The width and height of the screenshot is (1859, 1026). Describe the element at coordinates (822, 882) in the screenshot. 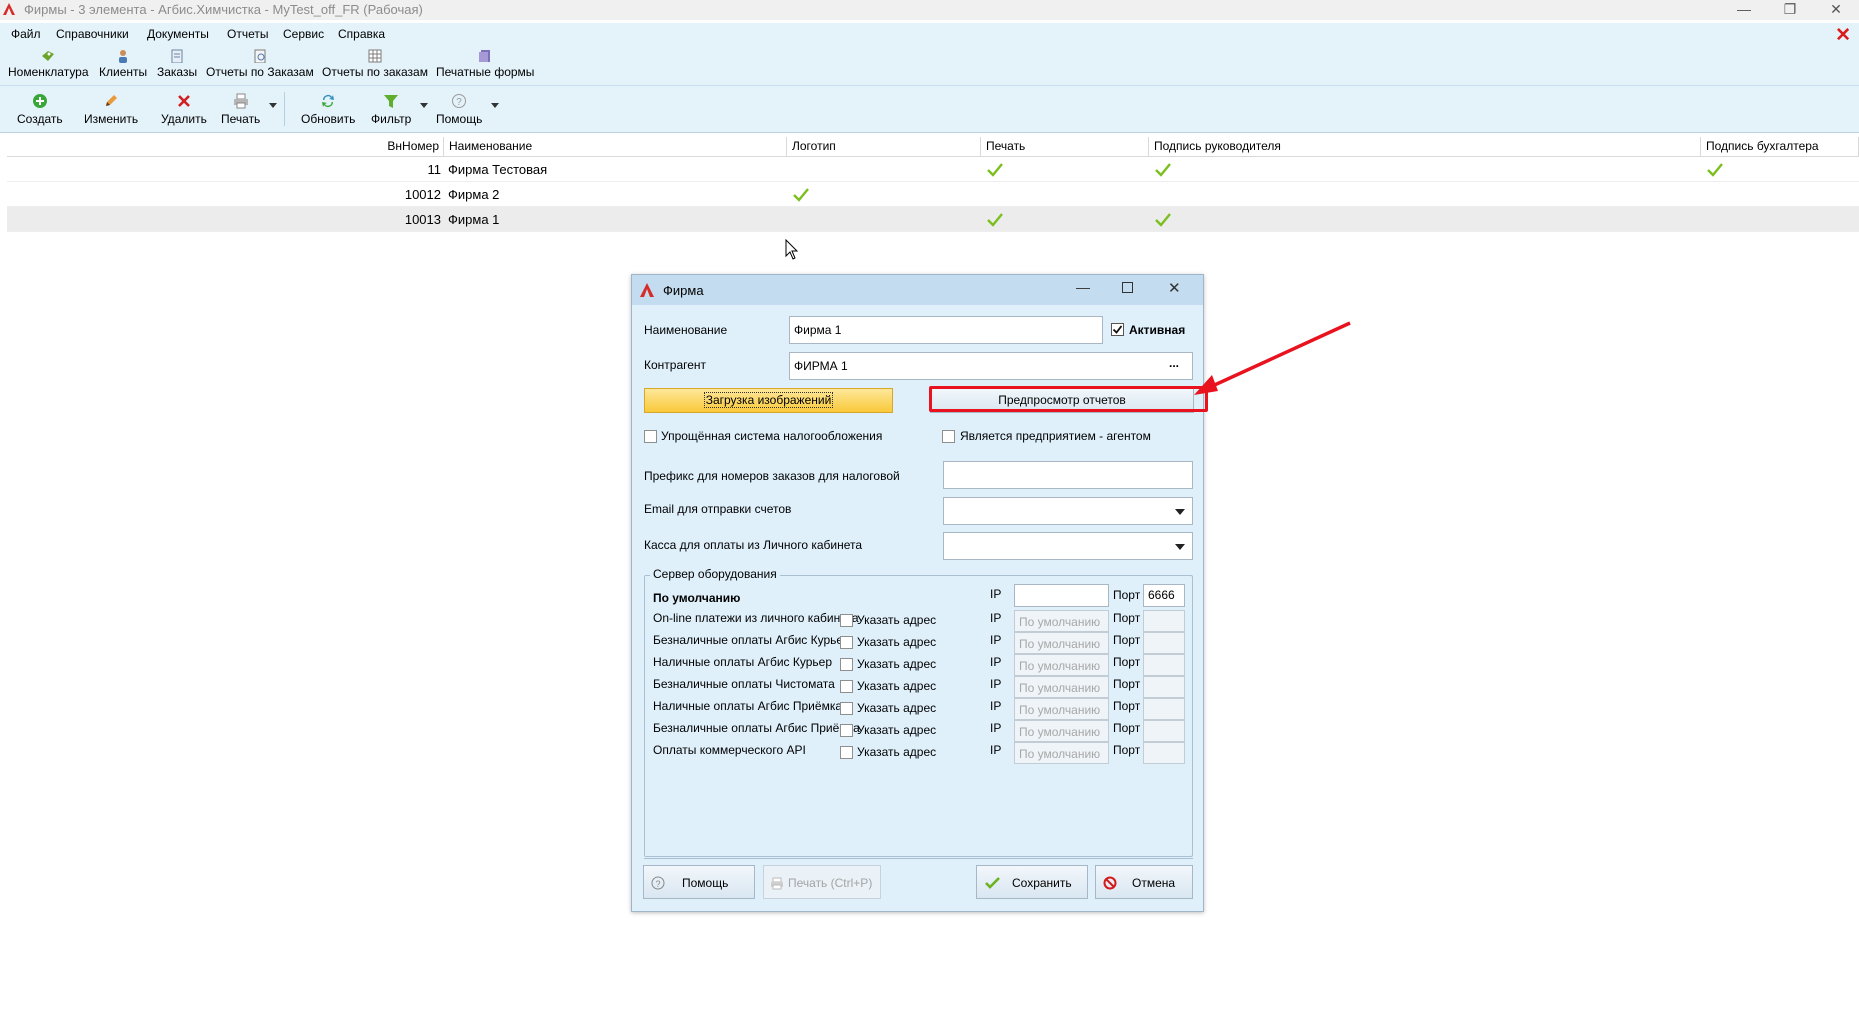

I see `print-preview-button: Печать (Ctrl+P)` at that location.